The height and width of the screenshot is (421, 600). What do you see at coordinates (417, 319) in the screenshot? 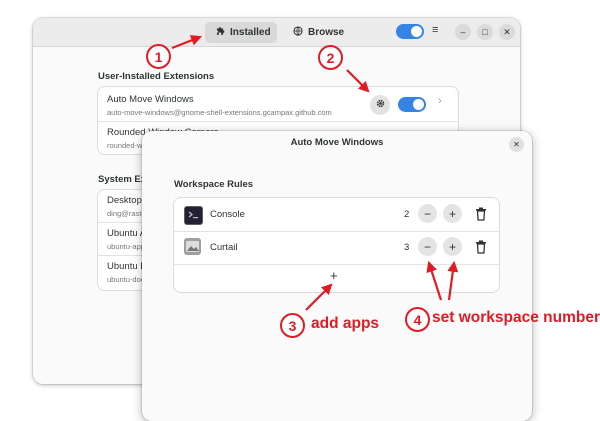
I see `step-4-badge: 4` at bounding box center [417, 319].